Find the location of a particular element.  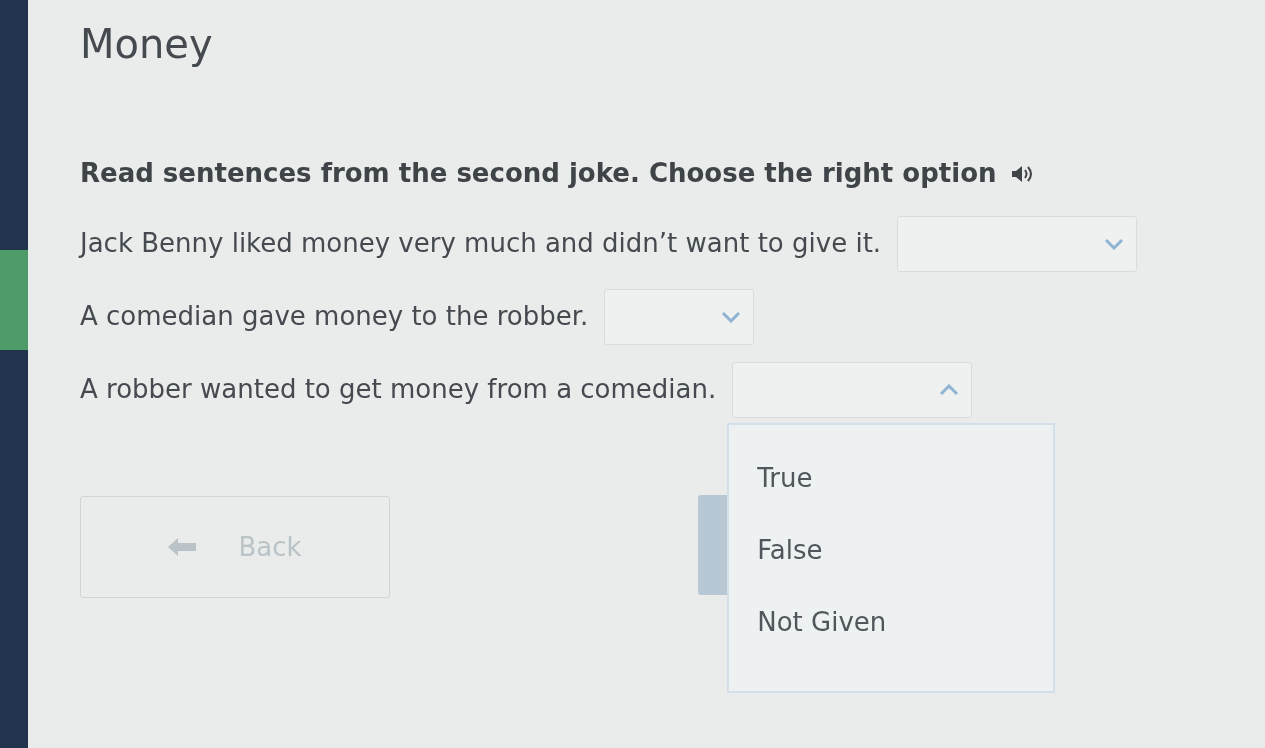

chevron-up-icon is located at coordinates (949, 389).